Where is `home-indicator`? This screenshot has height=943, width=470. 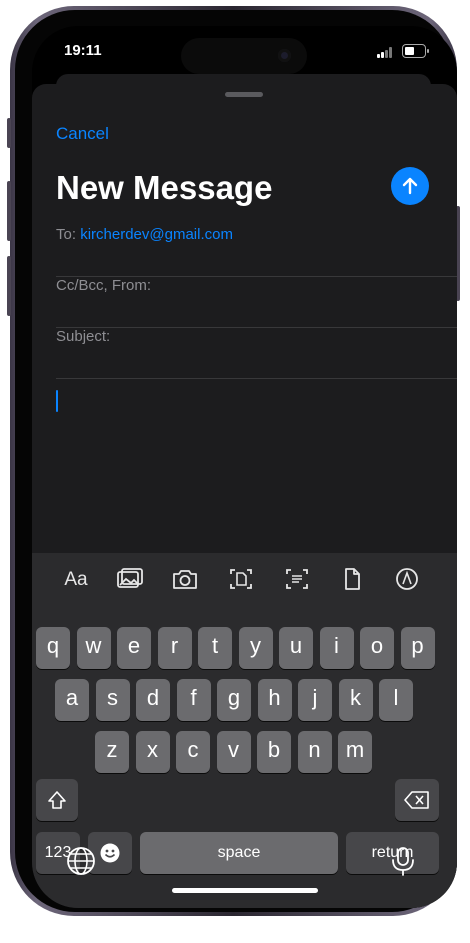
home-indicator is located at coordinates (245, 890).